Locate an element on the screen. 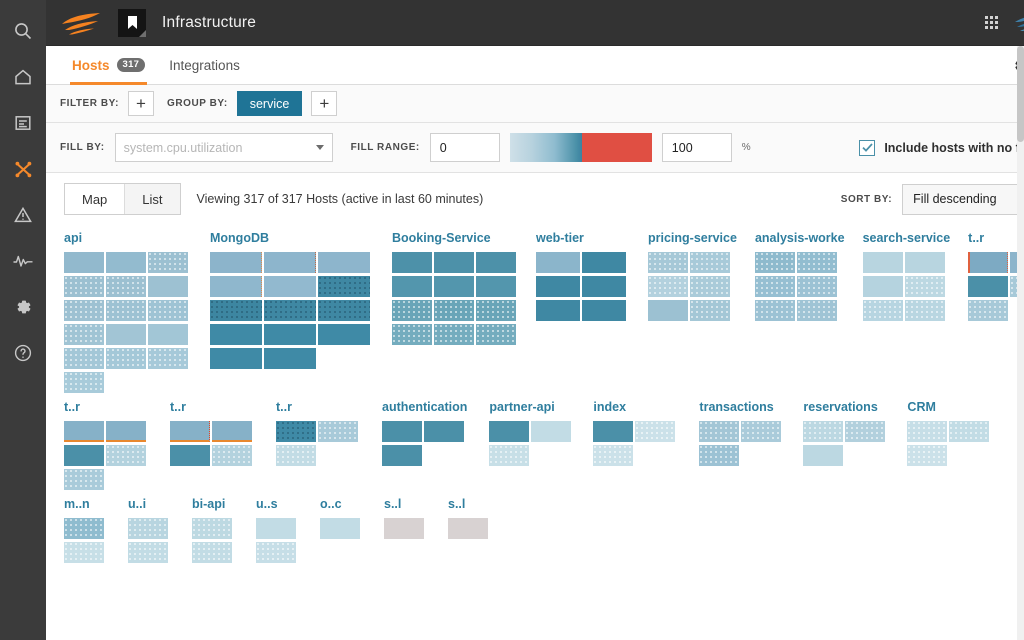  host-group-title: transactions is located at coordinates (741, 407).